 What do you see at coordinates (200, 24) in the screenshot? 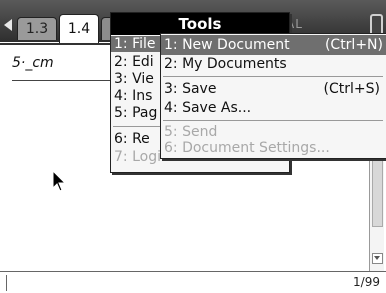
I see `tools-menu-title: Tools` at bounding box center [200, 24].